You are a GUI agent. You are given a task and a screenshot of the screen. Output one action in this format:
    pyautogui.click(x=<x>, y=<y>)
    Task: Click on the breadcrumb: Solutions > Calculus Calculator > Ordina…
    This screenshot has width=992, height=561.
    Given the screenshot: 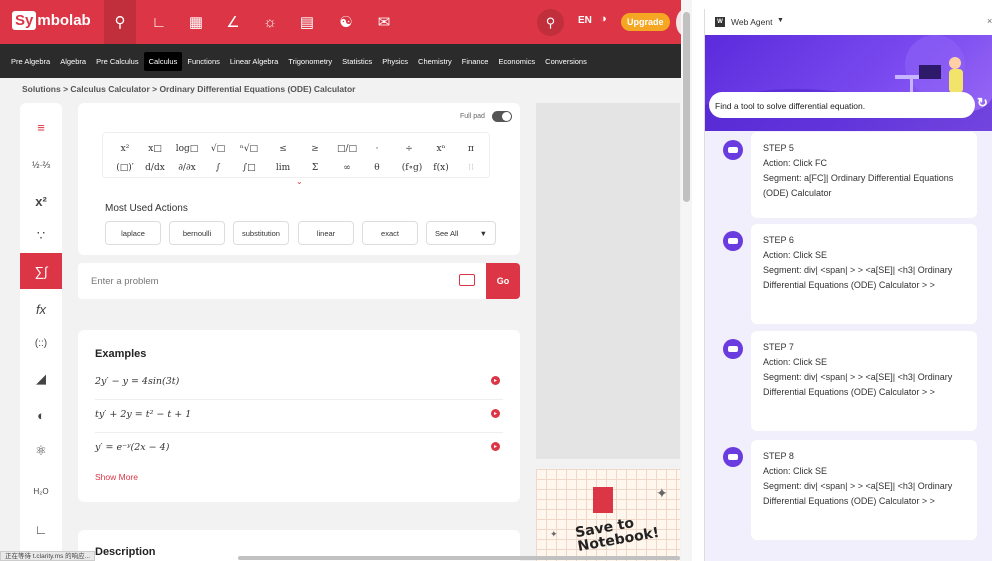 What is the action you would take?
    pyautogui.click(x=188, y=89)
    